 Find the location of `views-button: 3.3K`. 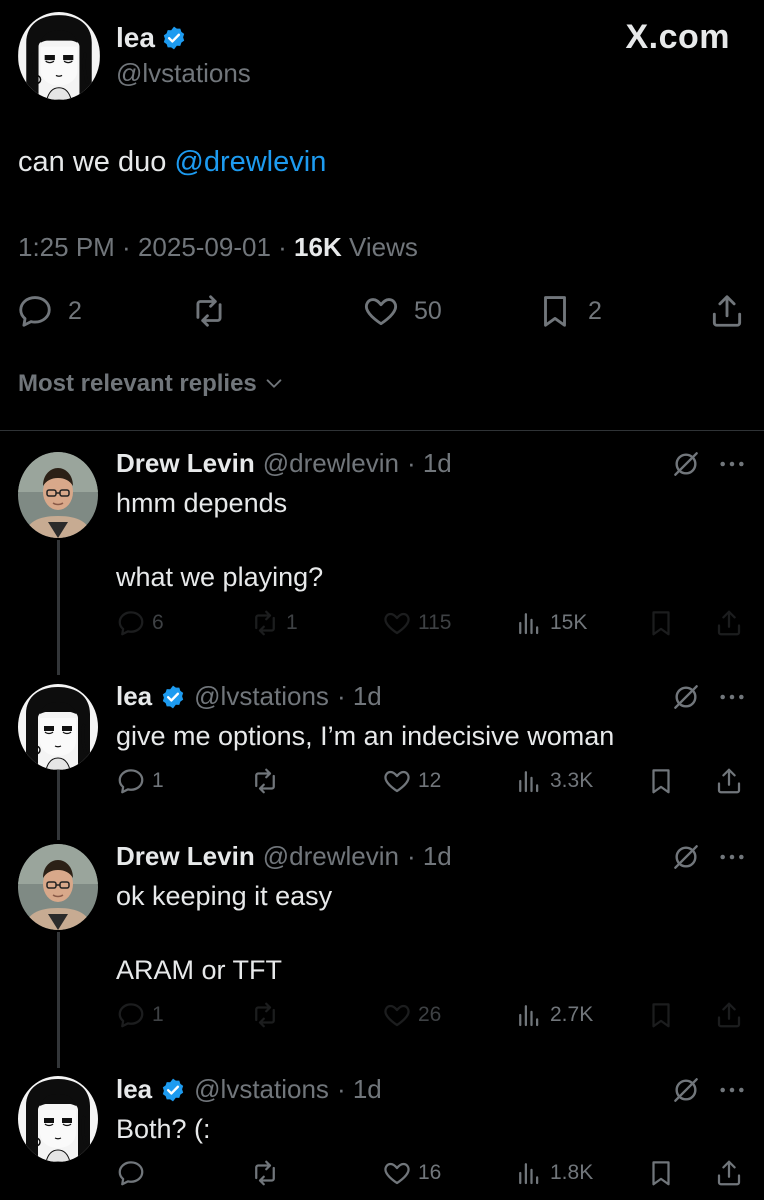

views-button: 3.3K is located at coordinates (553, 781).